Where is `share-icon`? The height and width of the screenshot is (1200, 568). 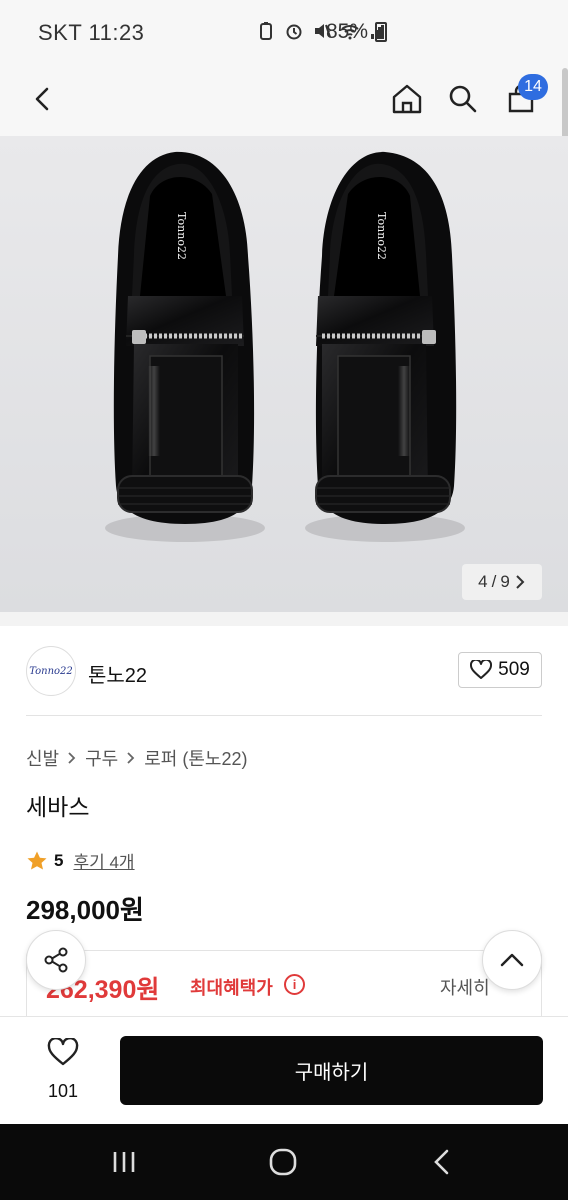 share-icon is located at coordinates (56, 960).